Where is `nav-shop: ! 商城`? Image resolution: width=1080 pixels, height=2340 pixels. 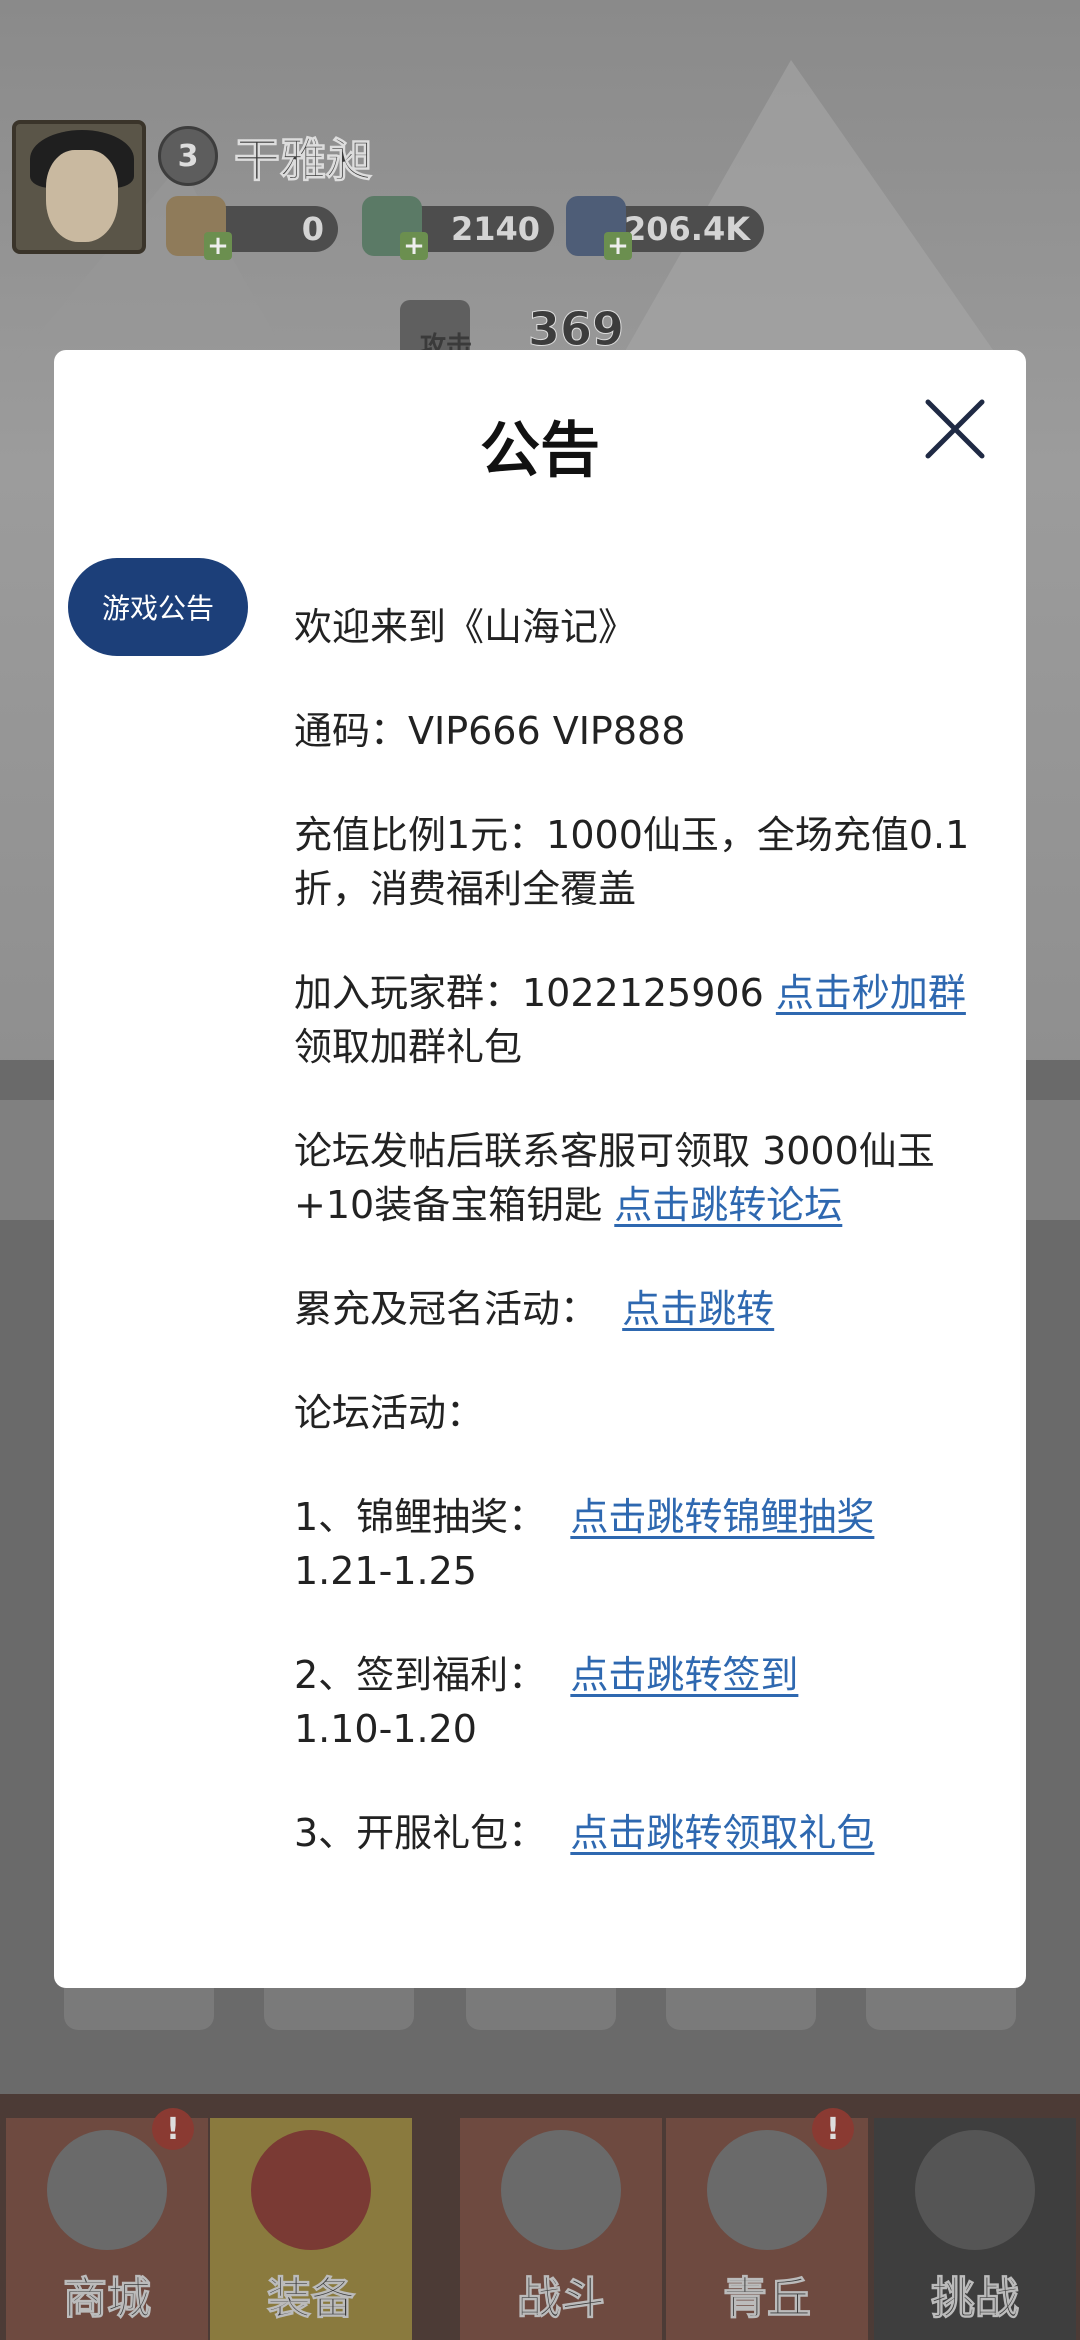
nav-shop: ! 商城 is located at coordinates (107, 2224).